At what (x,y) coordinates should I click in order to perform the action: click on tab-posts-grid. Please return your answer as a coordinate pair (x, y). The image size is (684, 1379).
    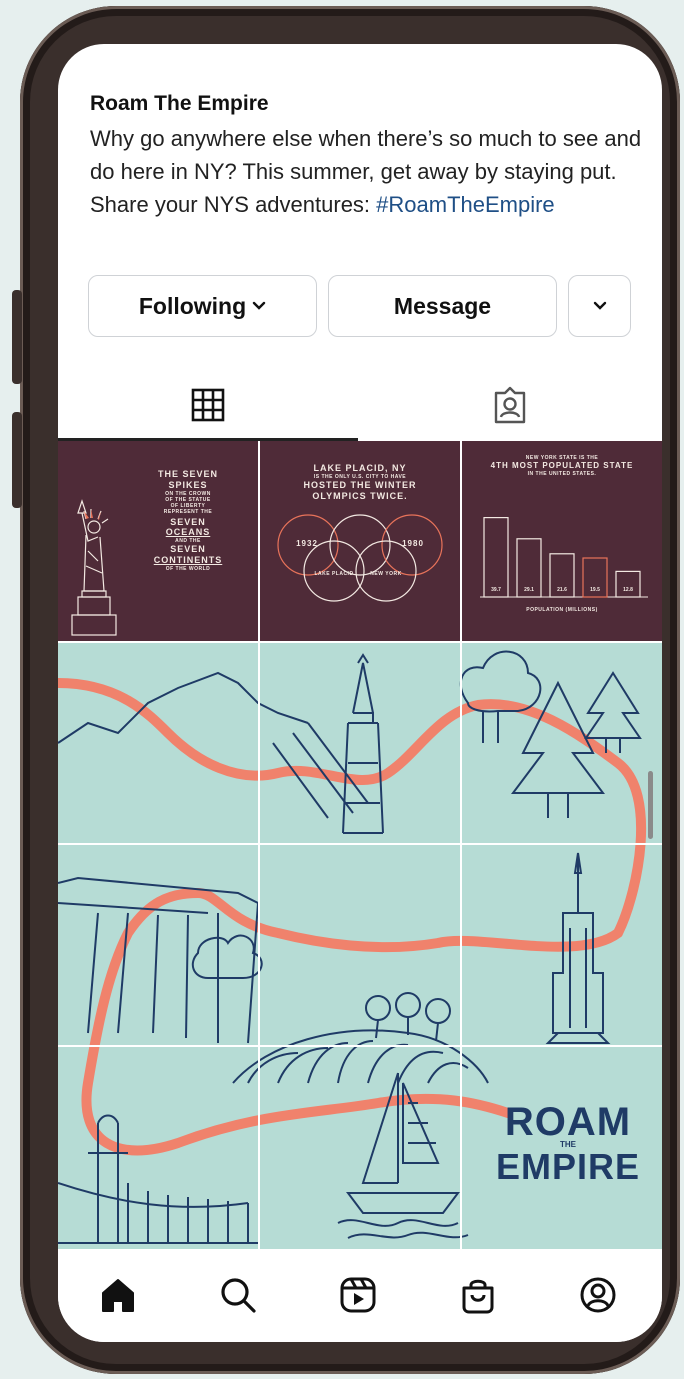
    Looking at the image, I should click on (208, 405).